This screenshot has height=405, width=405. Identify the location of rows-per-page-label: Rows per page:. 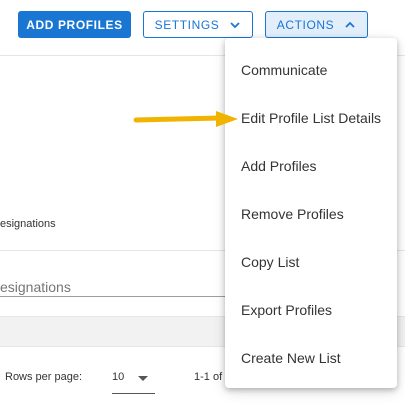
(44, 377).